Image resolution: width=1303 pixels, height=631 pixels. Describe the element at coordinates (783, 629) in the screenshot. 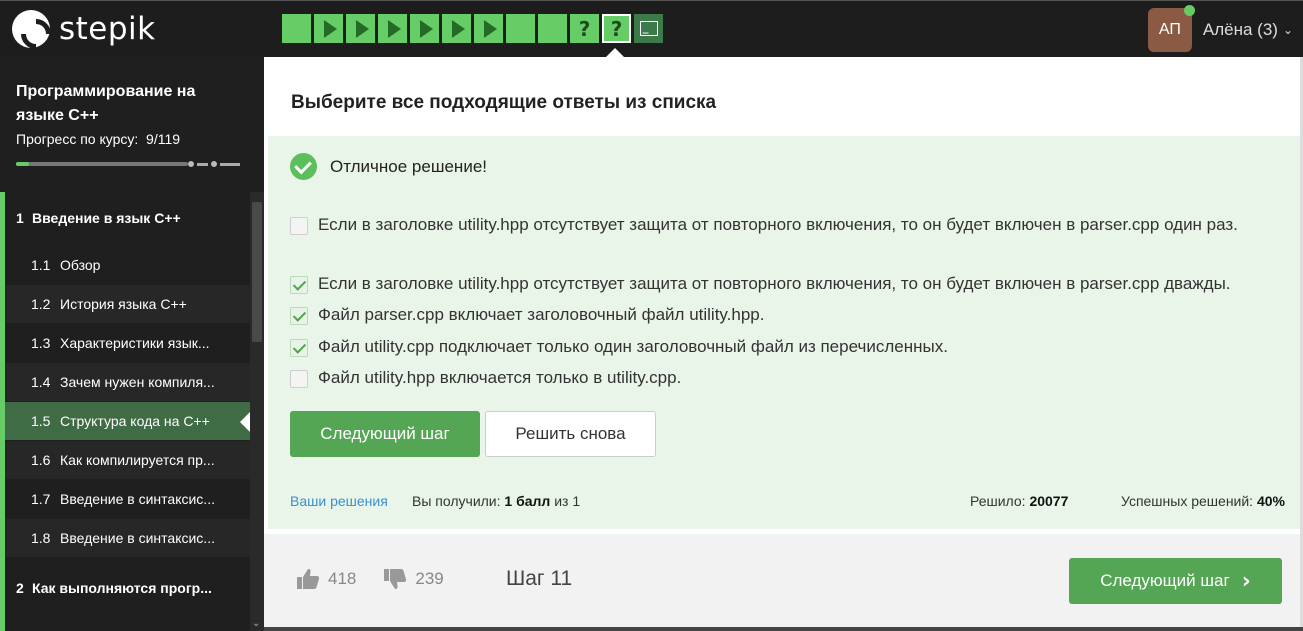

I see `bottom-divider` at that location.